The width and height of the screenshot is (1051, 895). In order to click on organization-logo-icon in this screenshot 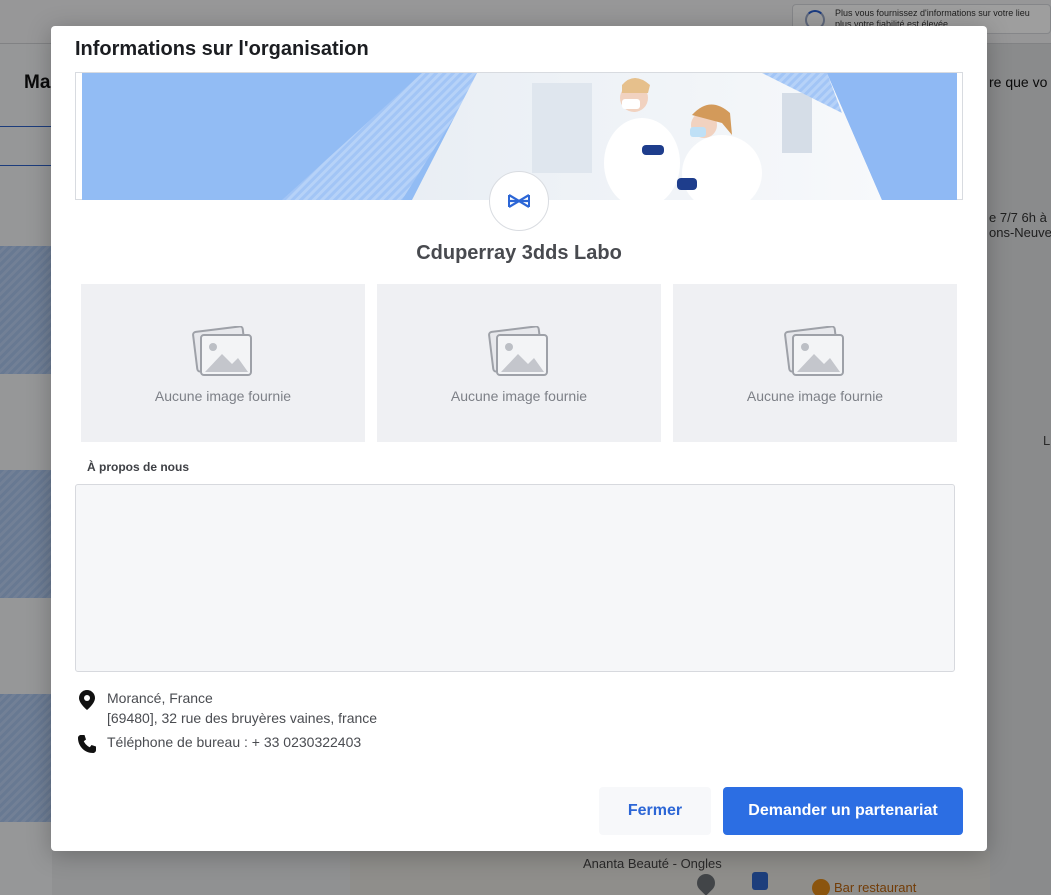, I will do `click(519, 201)`.